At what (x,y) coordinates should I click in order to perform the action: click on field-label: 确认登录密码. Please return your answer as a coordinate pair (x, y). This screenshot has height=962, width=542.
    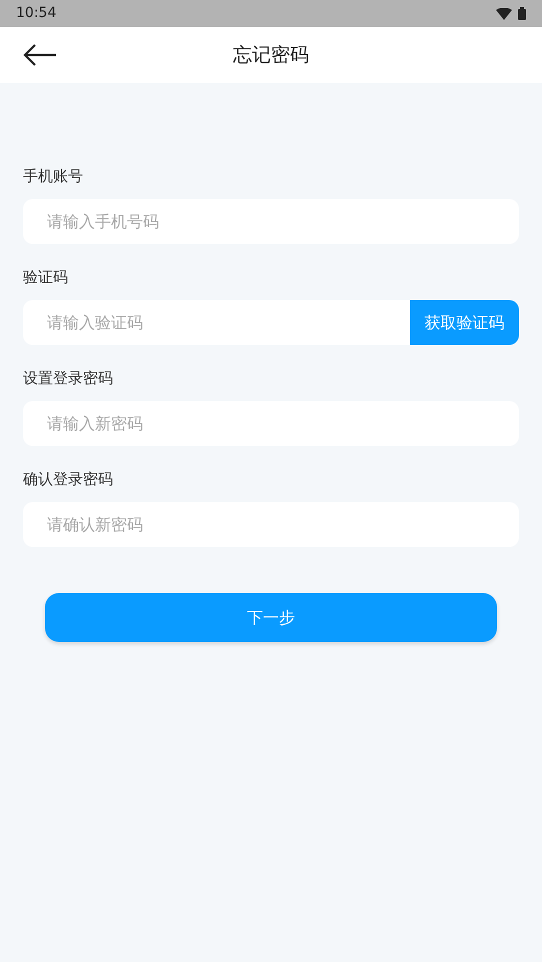
    Looking at the image, I should click on (68, 479).